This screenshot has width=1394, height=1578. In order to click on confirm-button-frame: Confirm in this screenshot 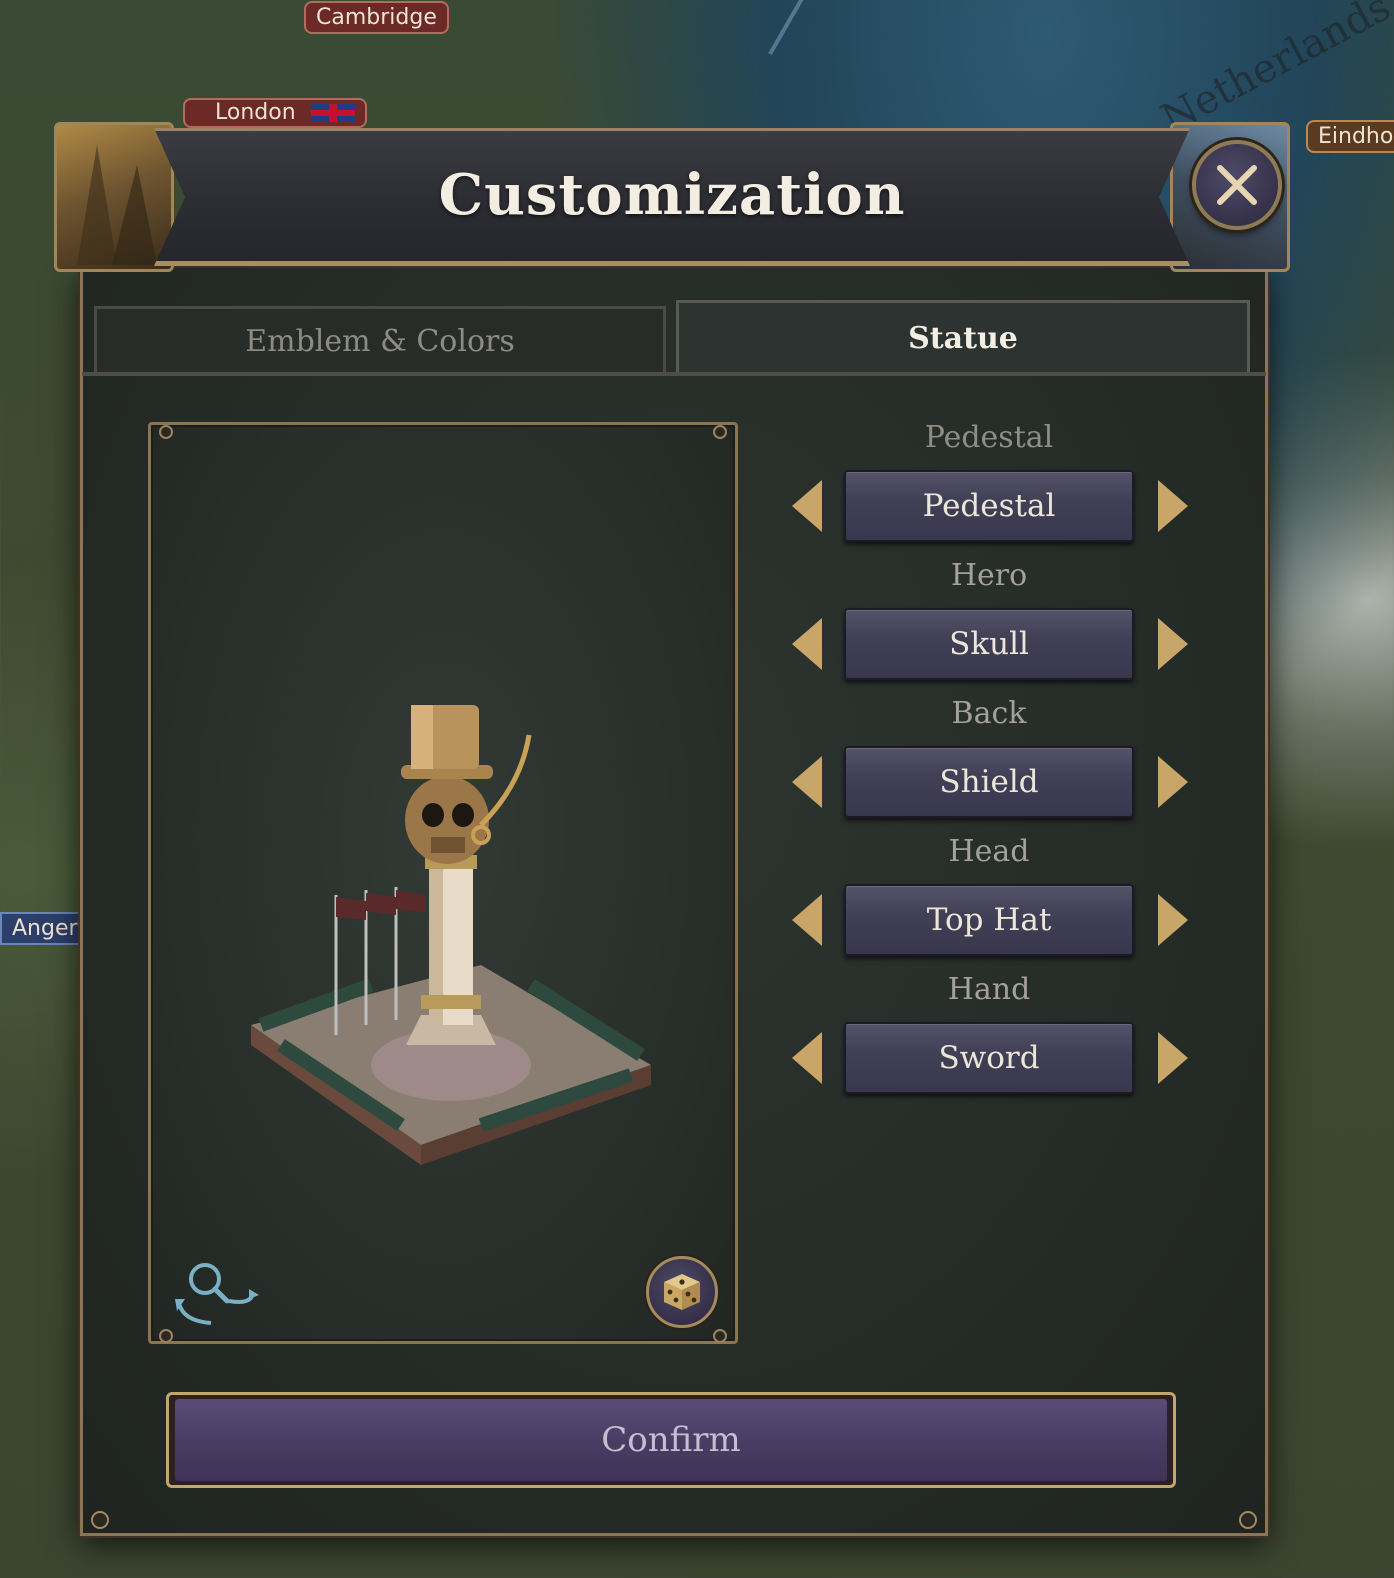, I will do `click(671, 1440)`.